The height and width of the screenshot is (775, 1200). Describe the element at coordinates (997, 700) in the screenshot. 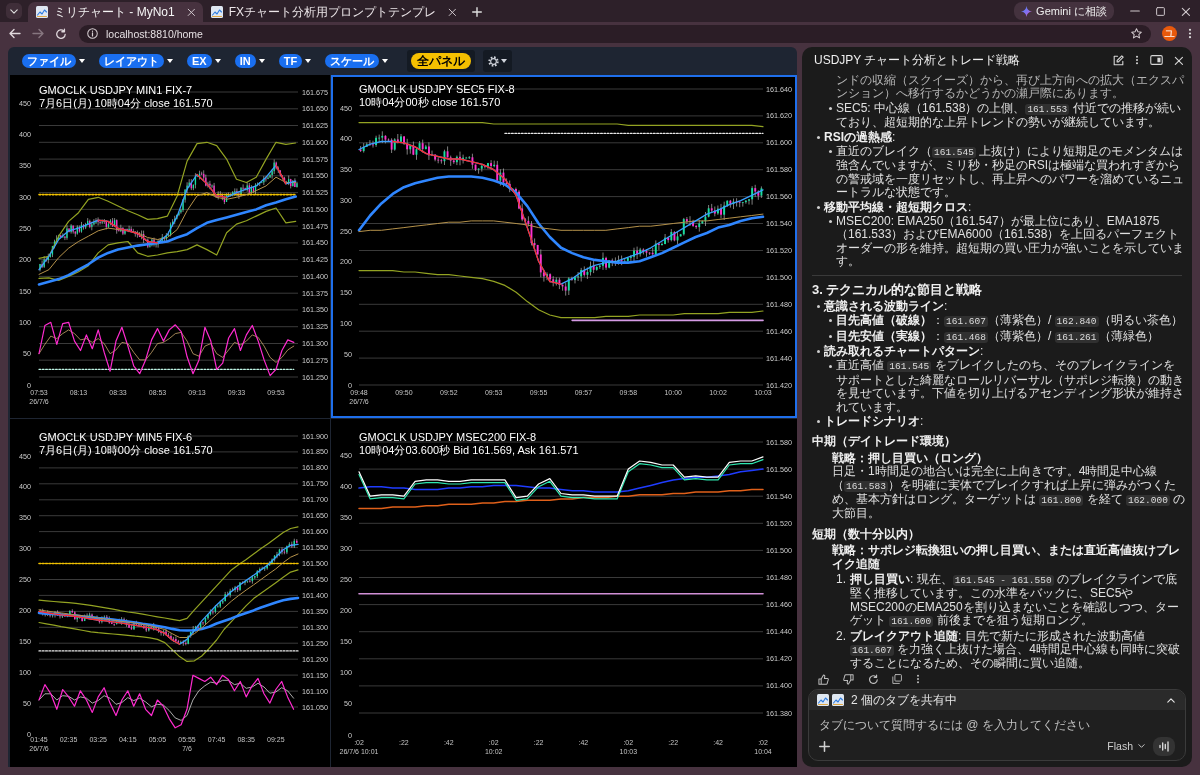

I see `shared-tabs-bar: 2 個のタブを共有中` at that location.